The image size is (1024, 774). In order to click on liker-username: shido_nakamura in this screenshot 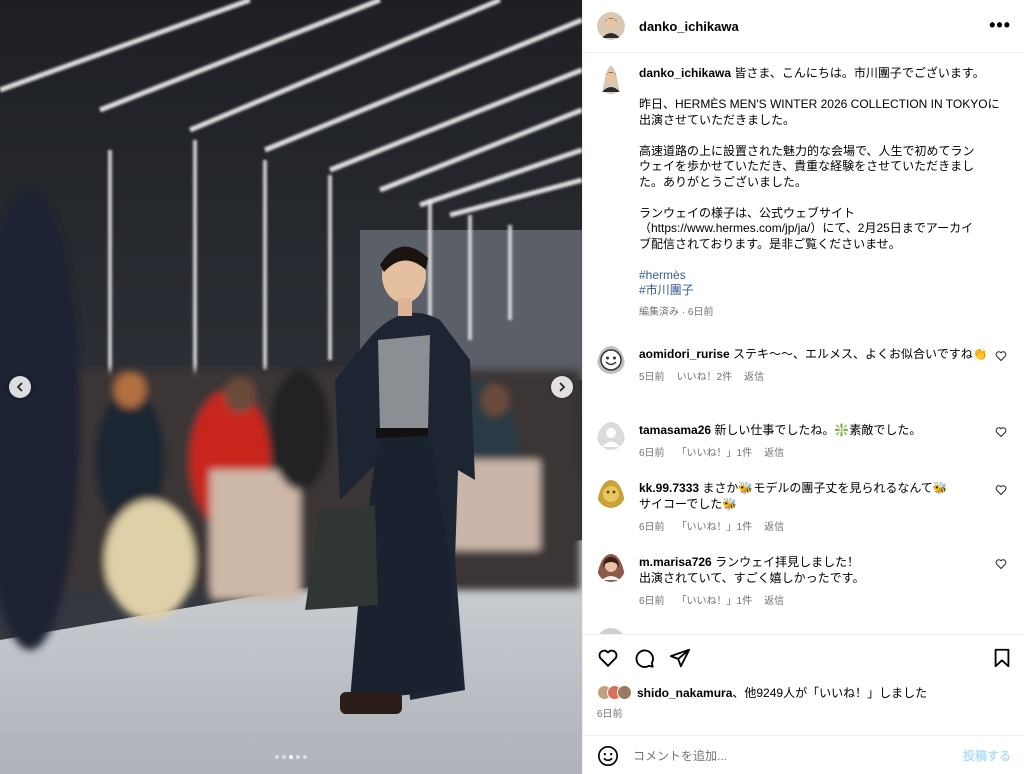, I will do `click(684, 693)`.